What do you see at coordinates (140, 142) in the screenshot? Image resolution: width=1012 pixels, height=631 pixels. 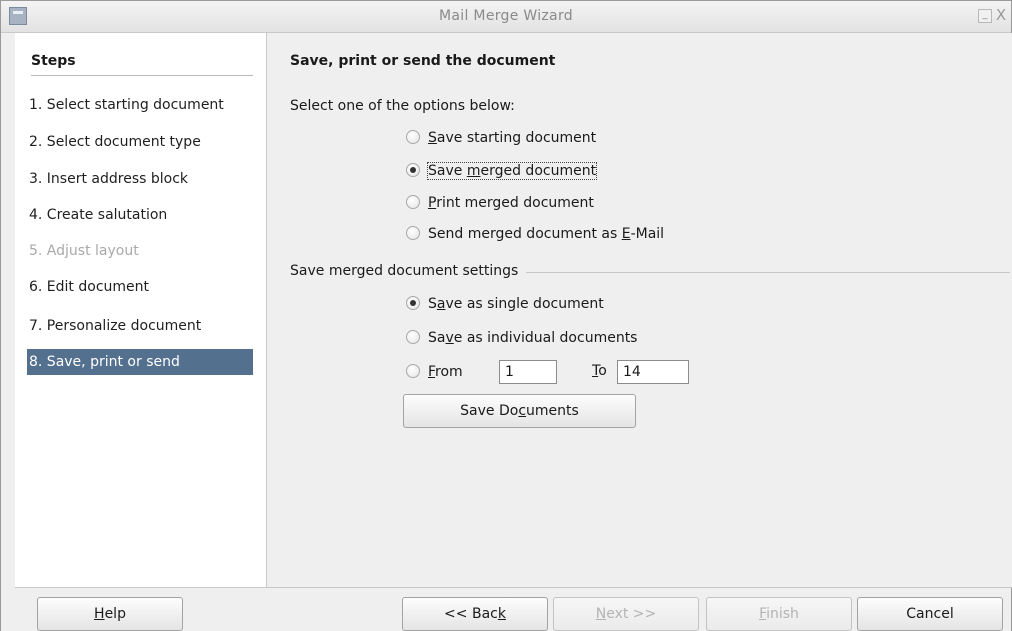 I see `step-select-document-type: 2. Select document type` at bounding box center [140, 142].